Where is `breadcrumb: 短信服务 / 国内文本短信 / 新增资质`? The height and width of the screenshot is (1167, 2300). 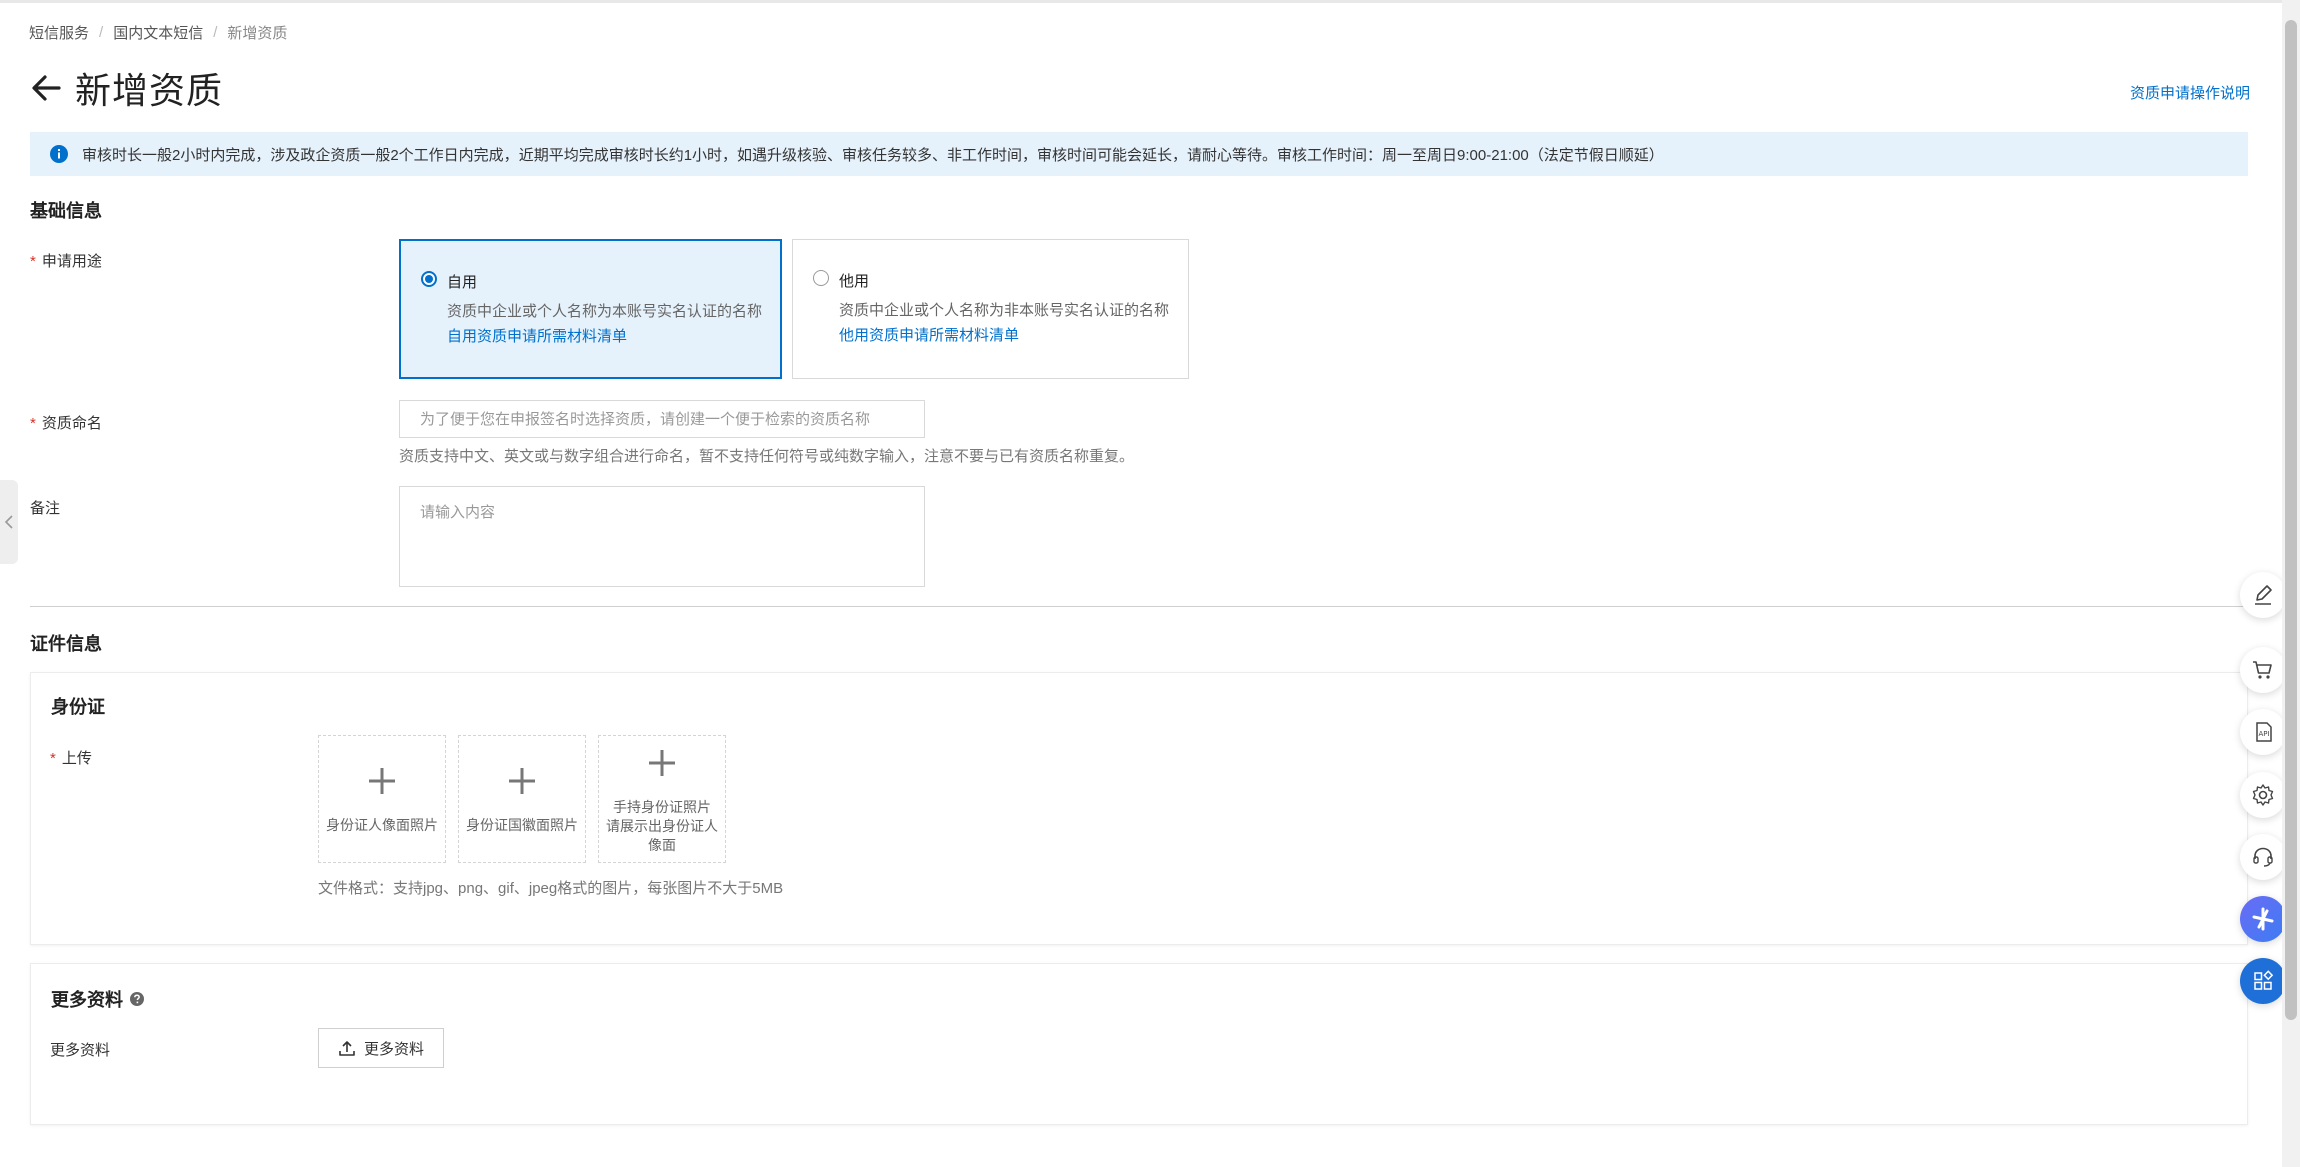 breadcrumb: 短信服务 / 国内文本短信 / 新增资质 is located at coordinates (158, 32).